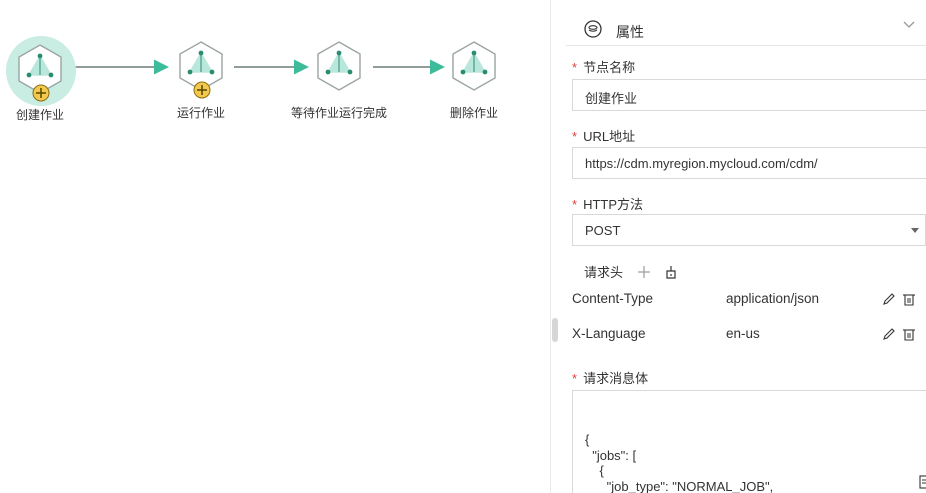 The width and height of the screenshot is (926, 493). I want to click on caret-down-icon, so click(915, 230).